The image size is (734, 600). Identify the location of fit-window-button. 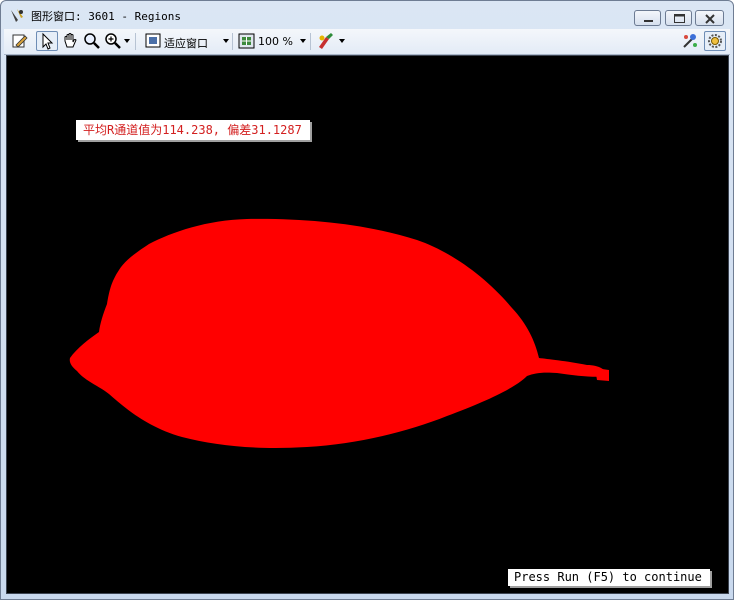
(153, 41).